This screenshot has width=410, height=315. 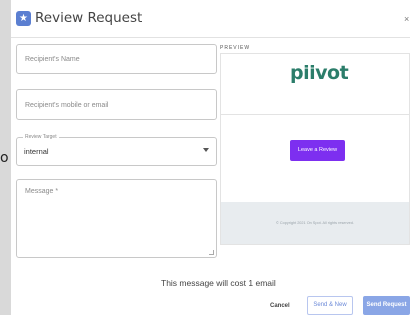 I want to click on preview-divider, so click(x=315, y=114).